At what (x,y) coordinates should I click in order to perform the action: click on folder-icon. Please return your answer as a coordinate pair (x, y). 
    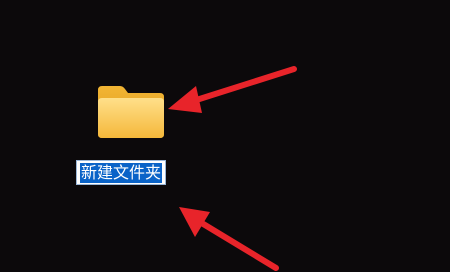
    Looking at the image, I should click on (131, 112).